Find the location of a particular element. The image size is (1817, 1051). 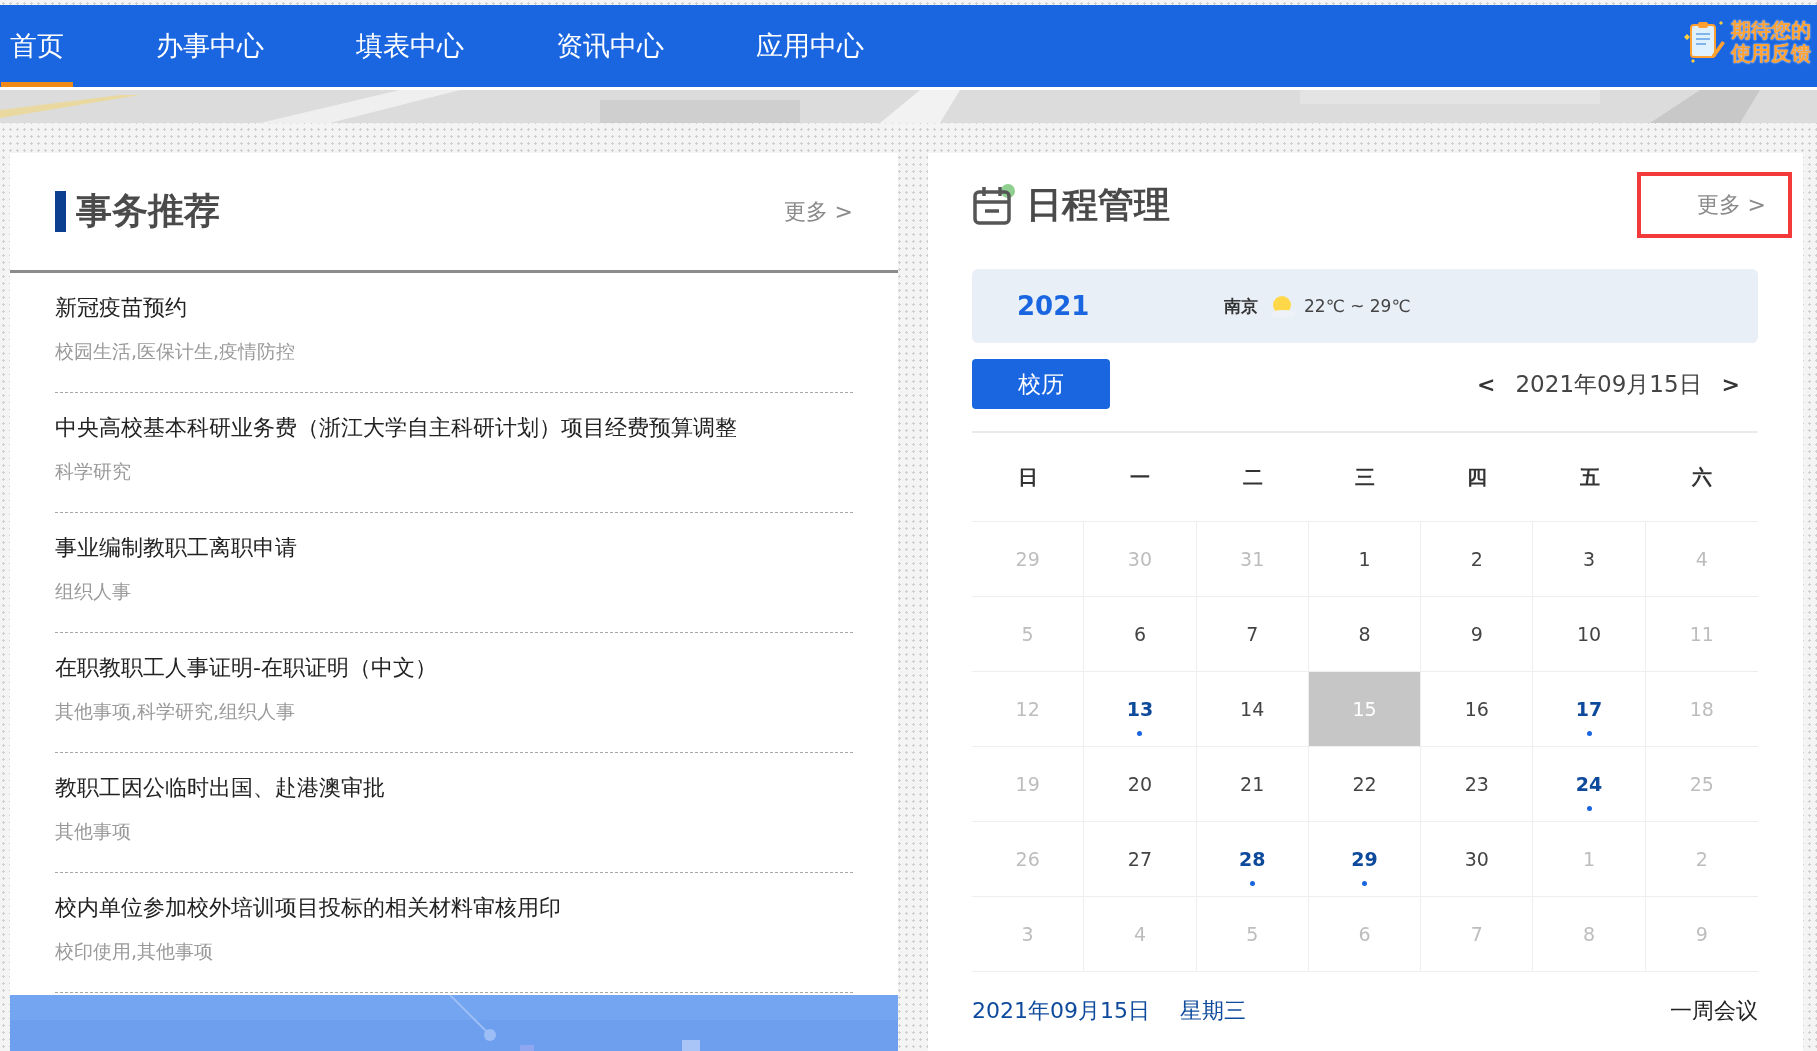

calendar-day: 24 is located at coordinates (1589, 784).